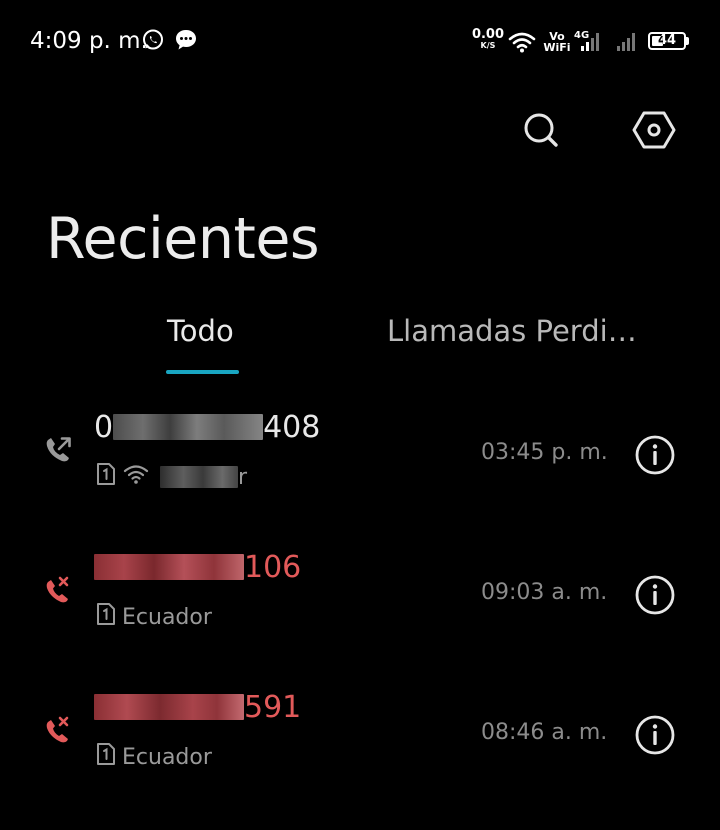 This screenshot has width=720, height=830. I want to click on call-number-prefix: 0, so click(104, 427).